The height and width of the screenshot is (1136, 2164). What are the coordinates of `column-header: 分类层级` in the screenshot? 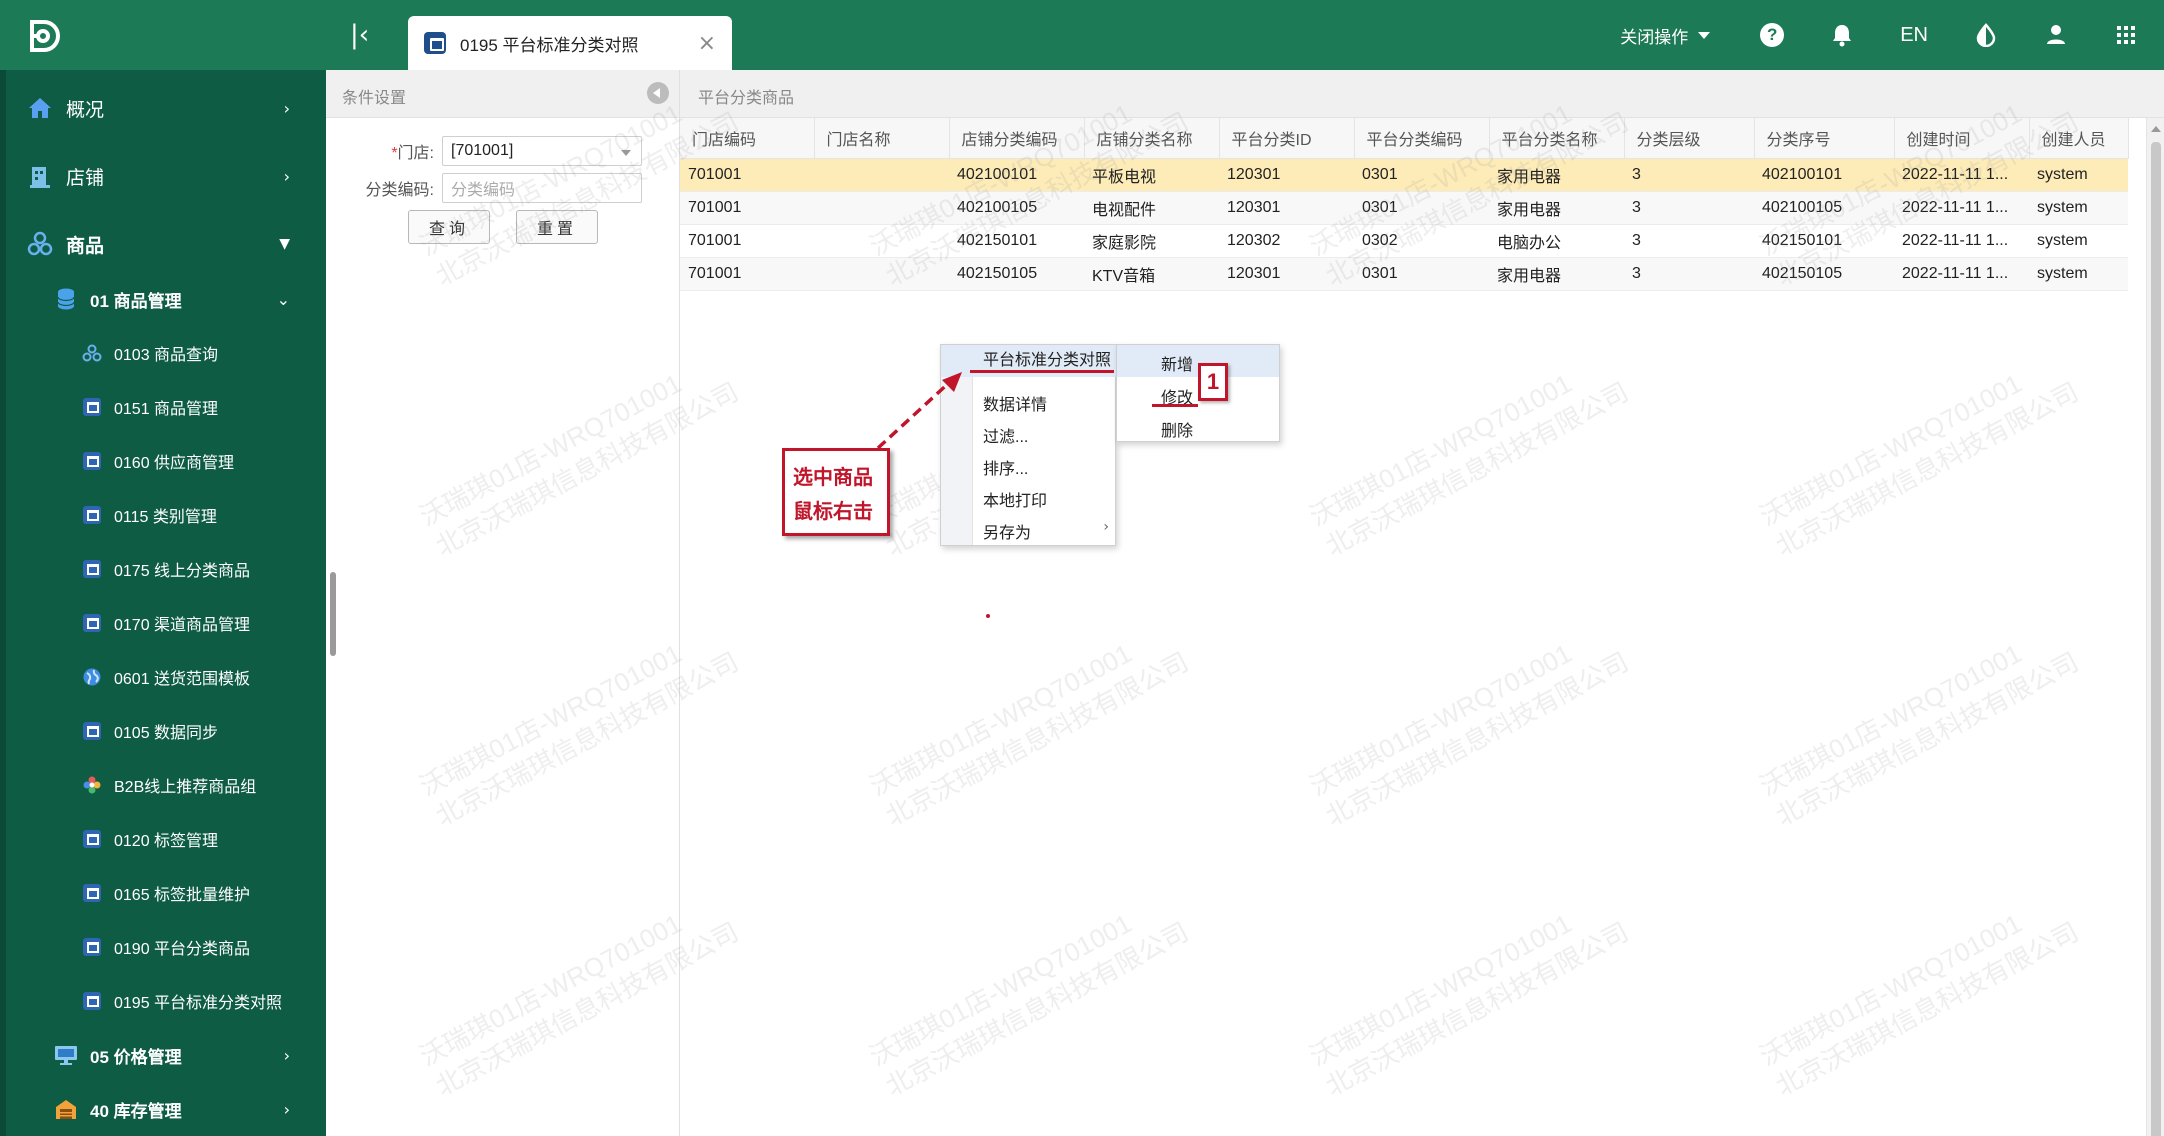 It's located at (1689, 138).